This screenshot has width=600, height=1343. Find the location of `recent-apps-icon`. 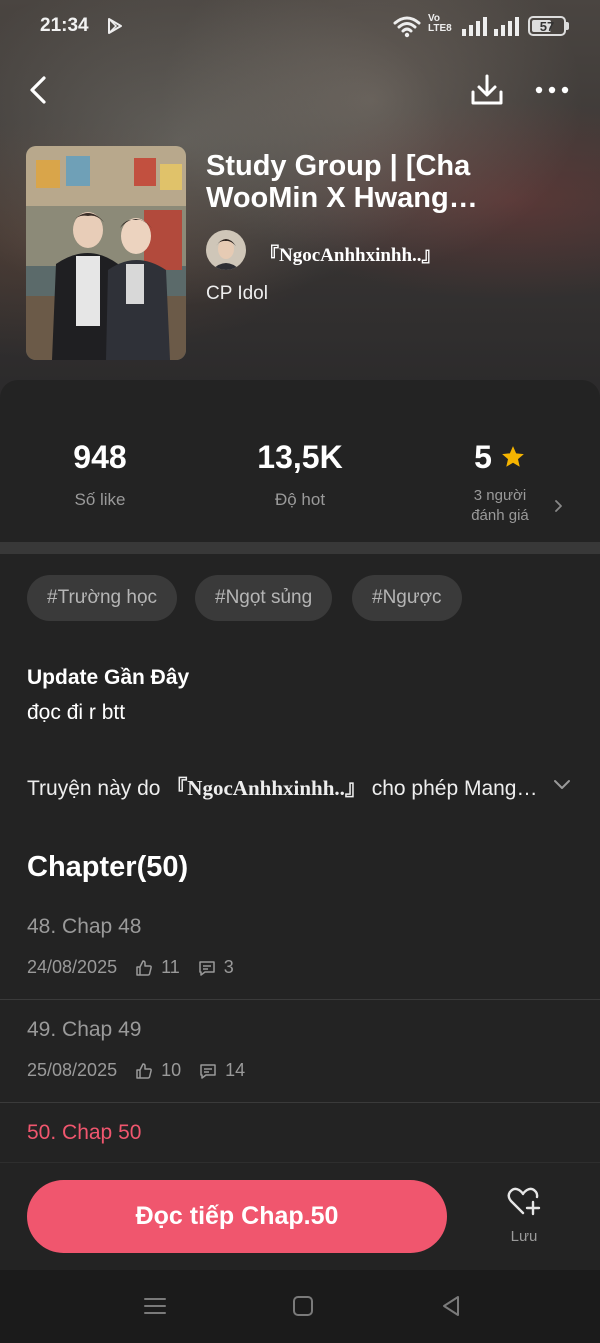

recent-apps-icon is located at coordinates (155, 1306).